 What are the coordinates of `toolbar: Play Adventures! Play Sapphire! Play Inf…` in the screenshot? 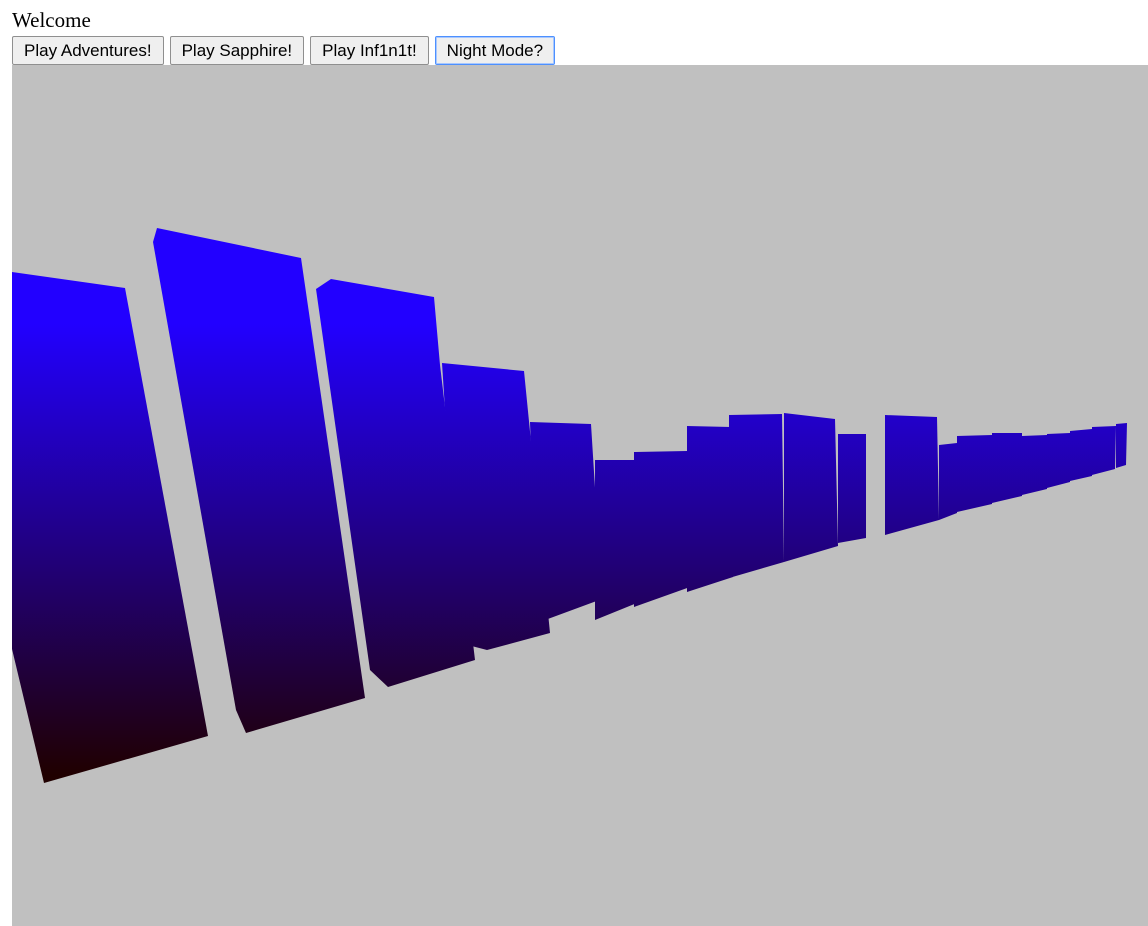 It's located at (284, 50).